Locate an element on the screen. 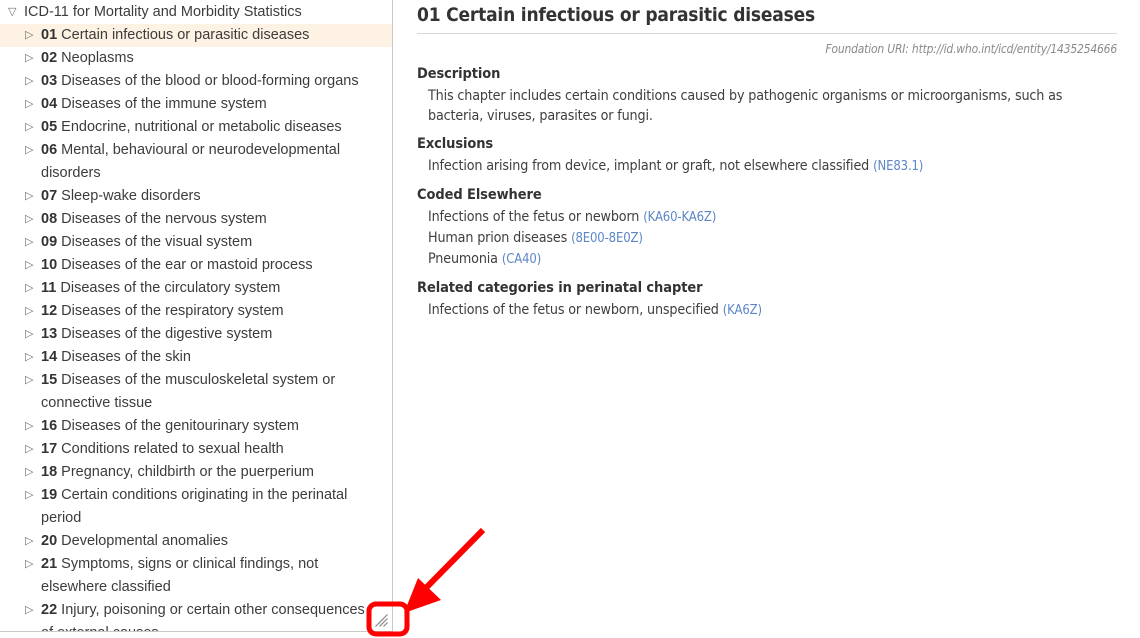  entity-reference-label: Pneumonia is located at coordinates (463, 259).